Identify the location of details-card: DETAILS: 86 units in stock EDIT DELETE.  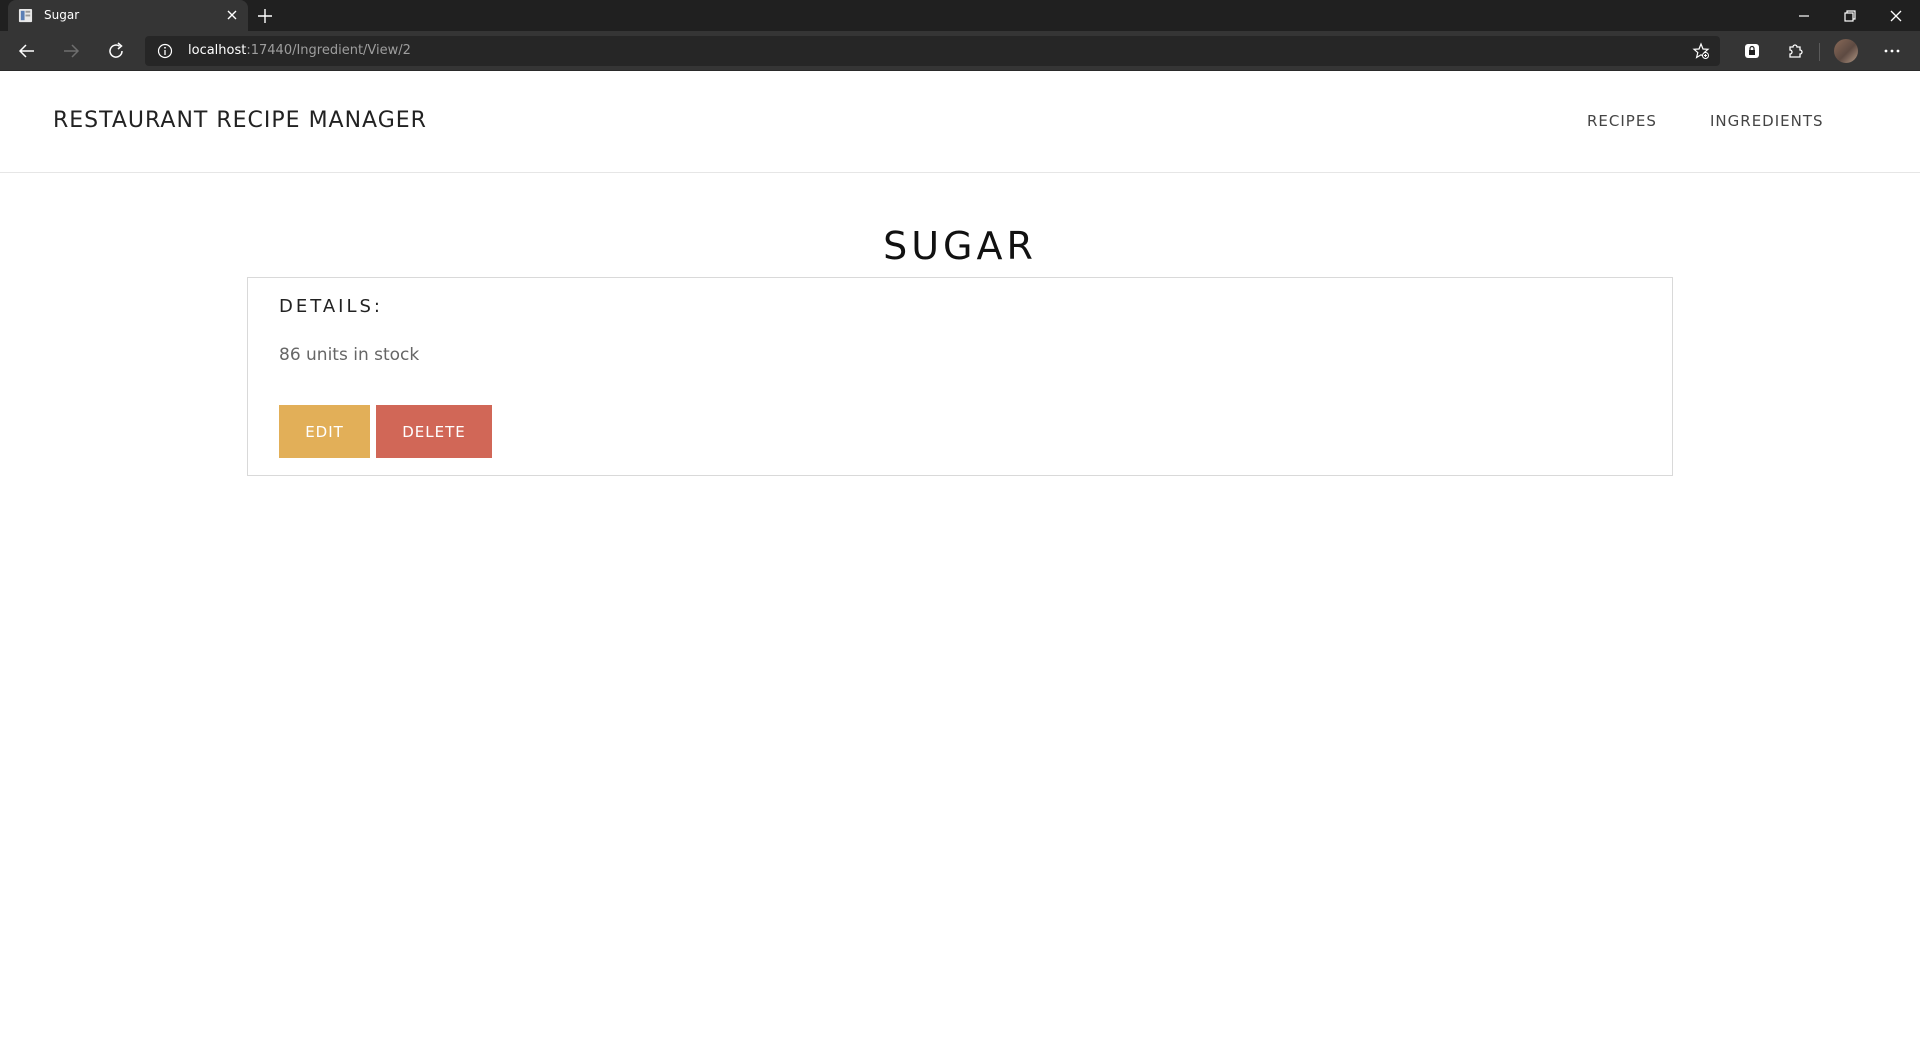
(960, 376).